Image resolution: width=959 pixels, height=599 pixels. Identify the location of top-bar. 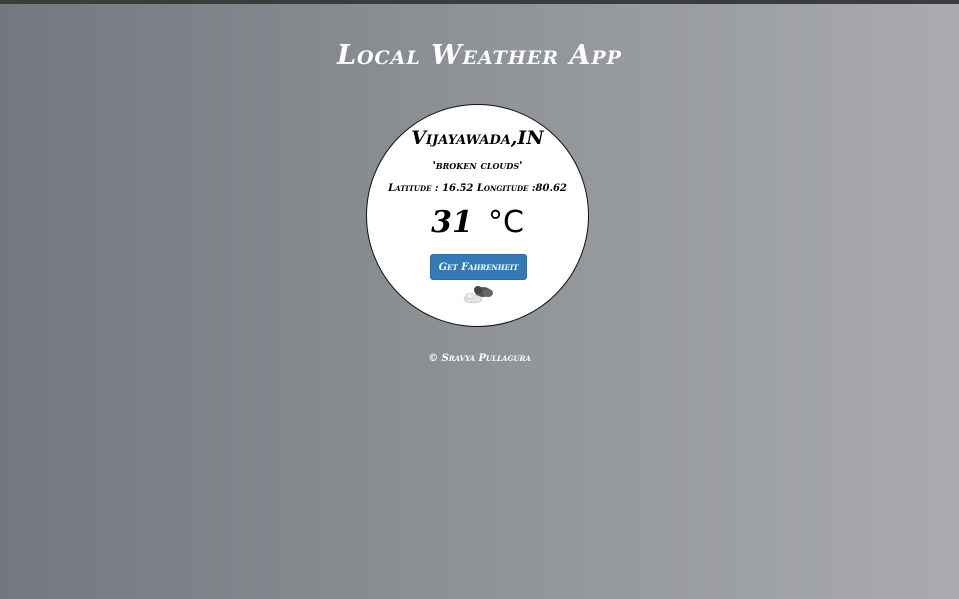
(479, 2).